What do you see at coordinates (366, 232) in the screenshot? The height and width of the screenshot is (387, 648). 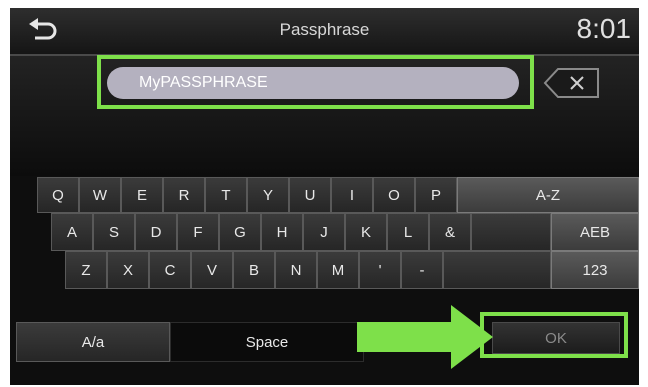 I see `key-k: K` at bounding box center [366, 232].